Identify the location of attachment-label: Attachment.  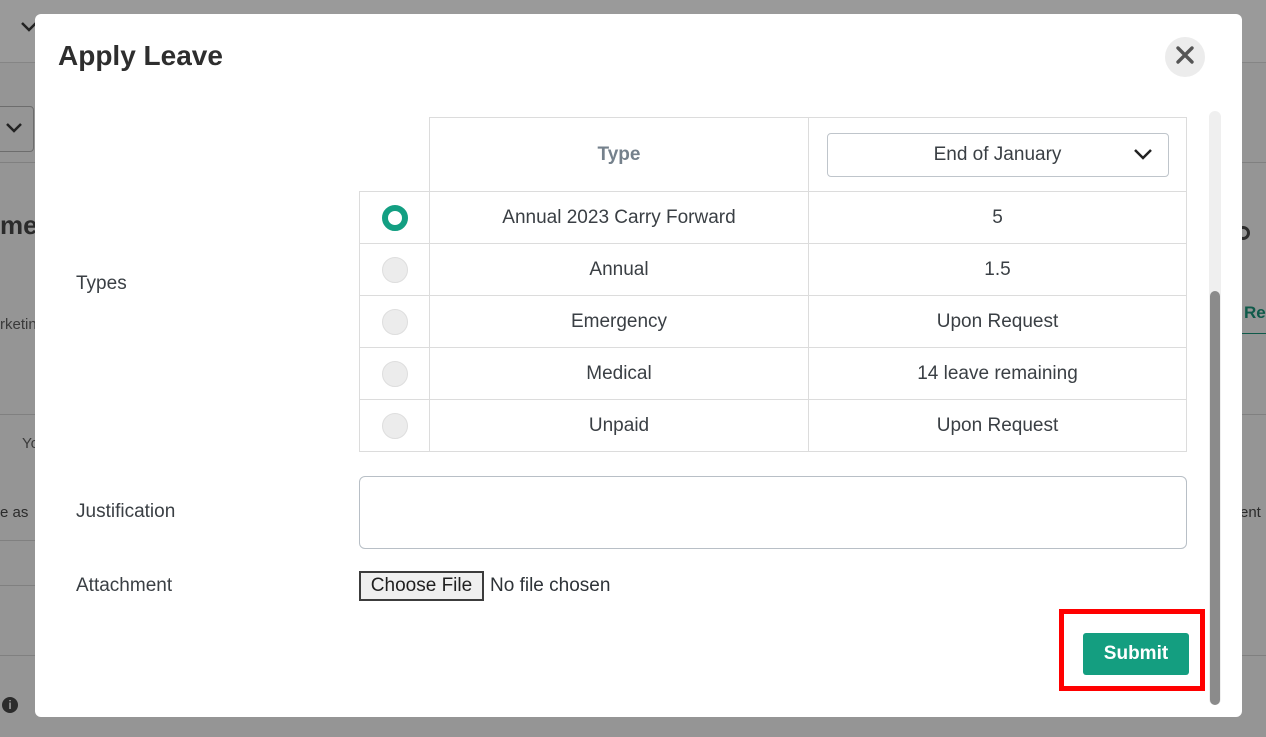
(124, 585).